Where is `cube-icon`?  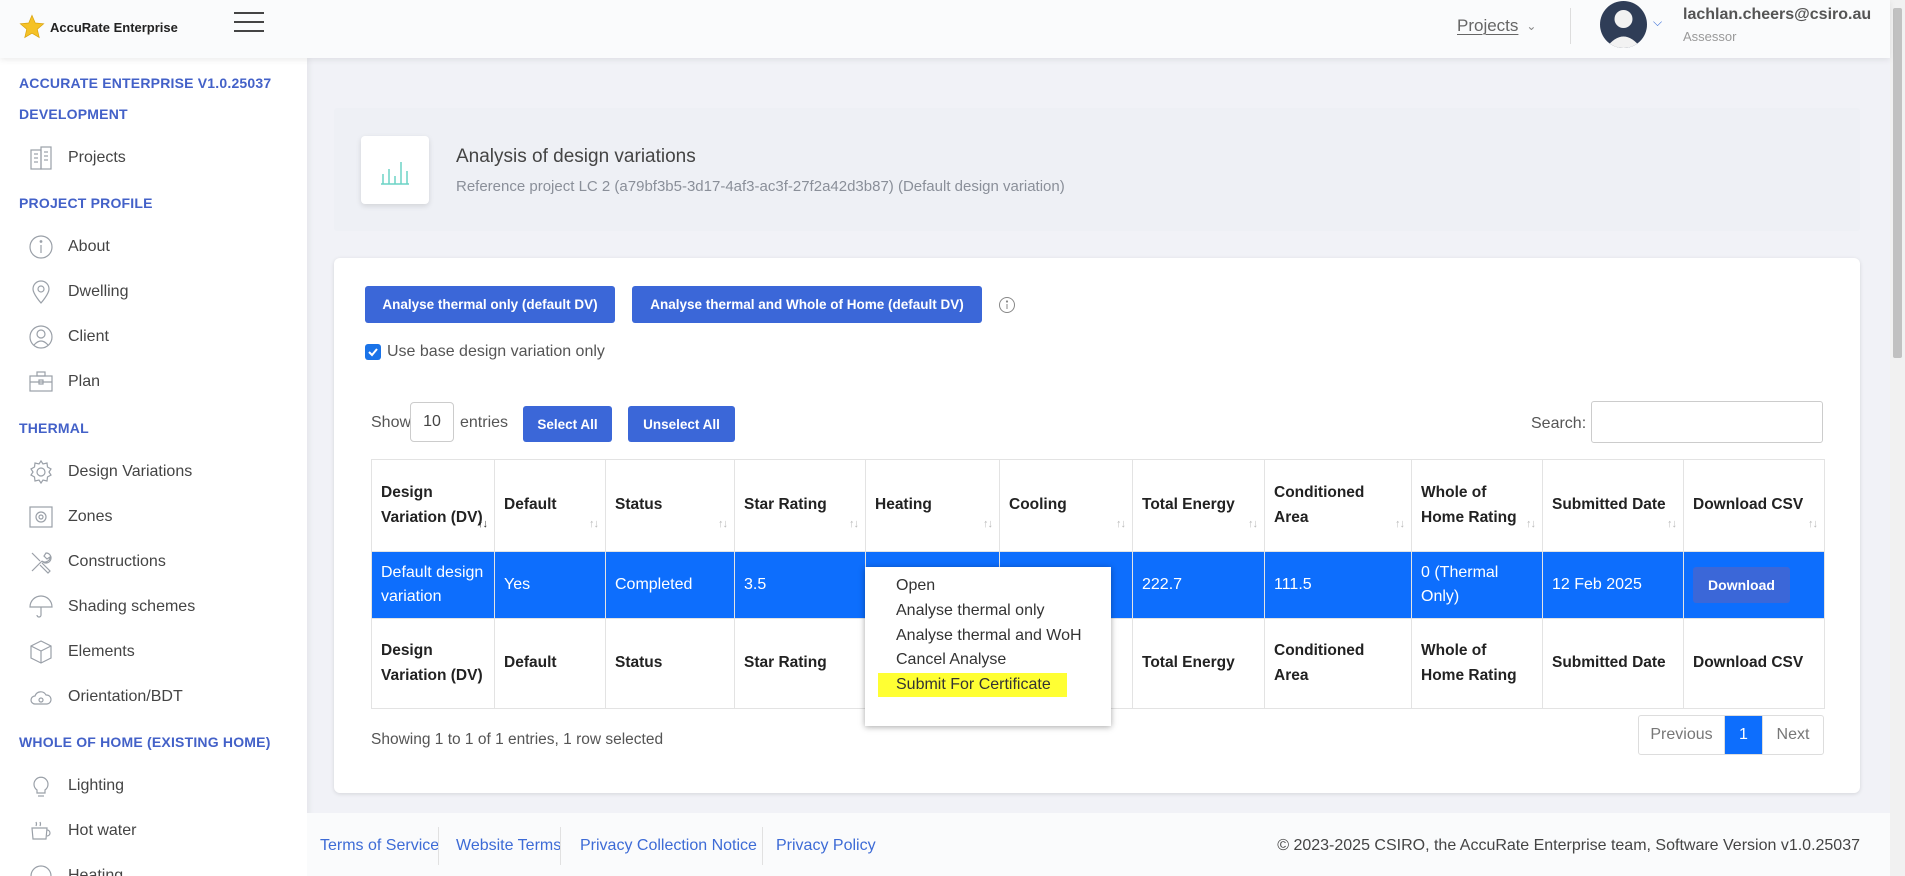 cube-icon is located at coordinates (41, 652).